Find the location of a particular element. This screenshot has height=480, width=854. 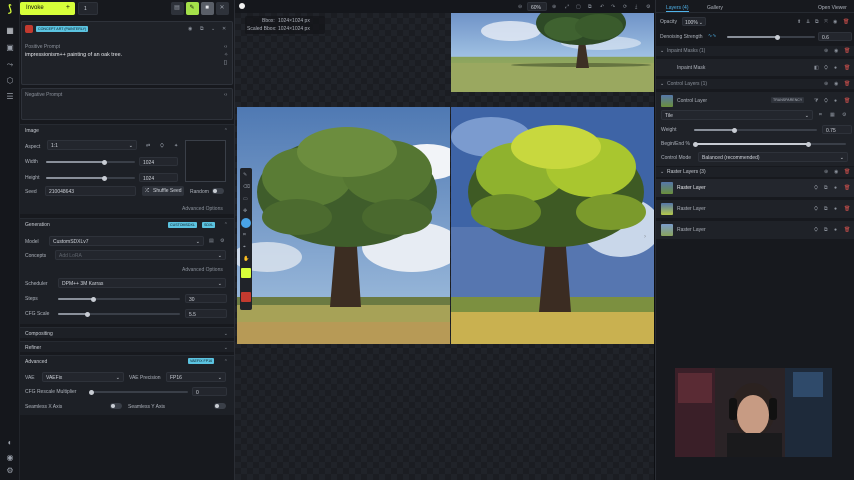

cfg-scale-slider is located at coordinates (119, 314).